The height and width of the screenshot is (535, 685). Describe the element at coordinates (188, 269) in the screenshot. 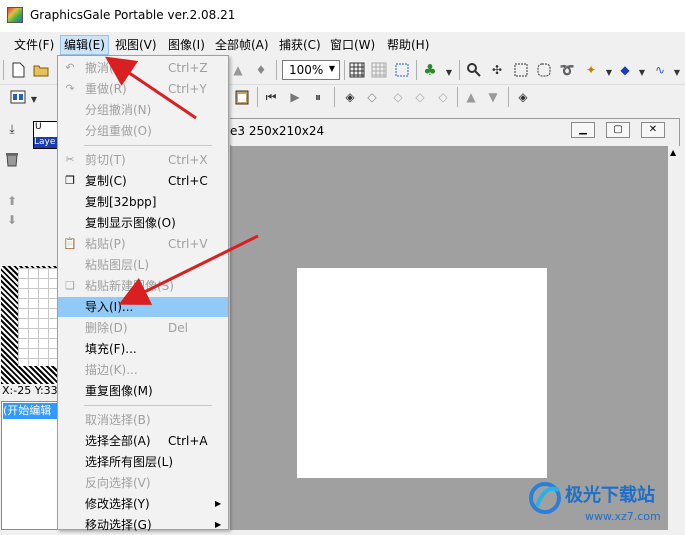

I see `arrow-to-import` at that location.